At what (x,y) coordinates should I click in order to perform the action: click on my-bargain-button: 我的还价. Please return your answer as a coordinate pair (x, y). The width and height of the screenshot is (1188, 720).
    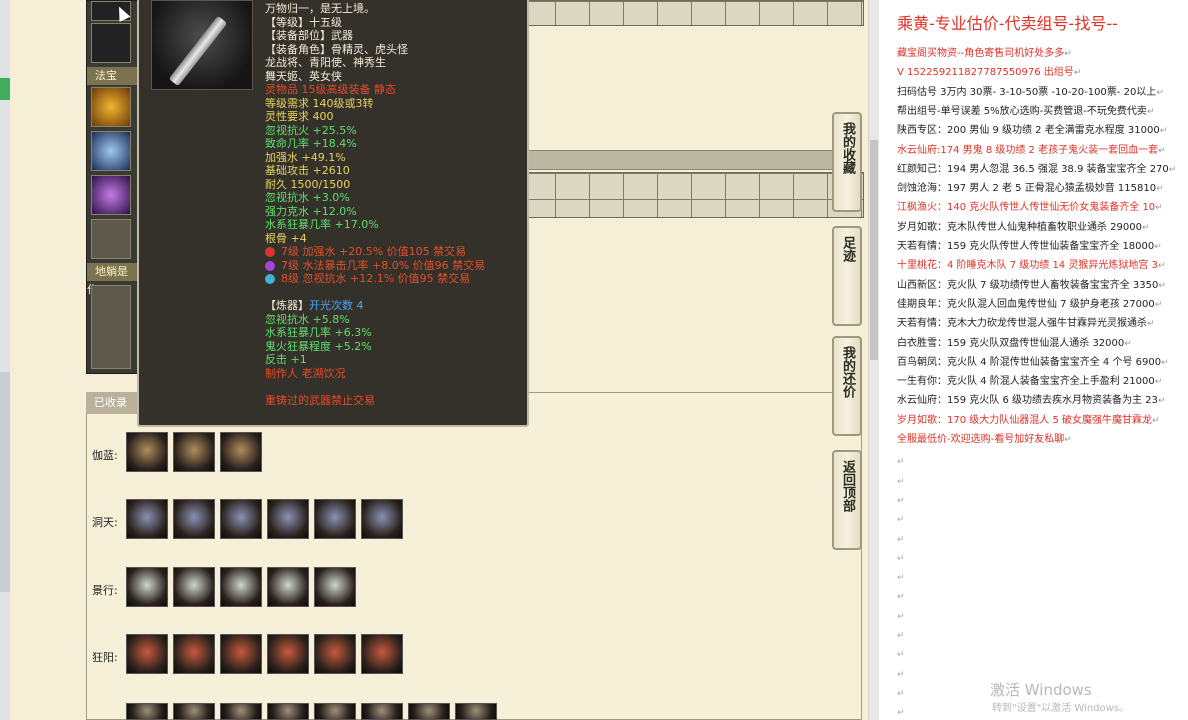
    Looking at the image, I should click on (847, 386).